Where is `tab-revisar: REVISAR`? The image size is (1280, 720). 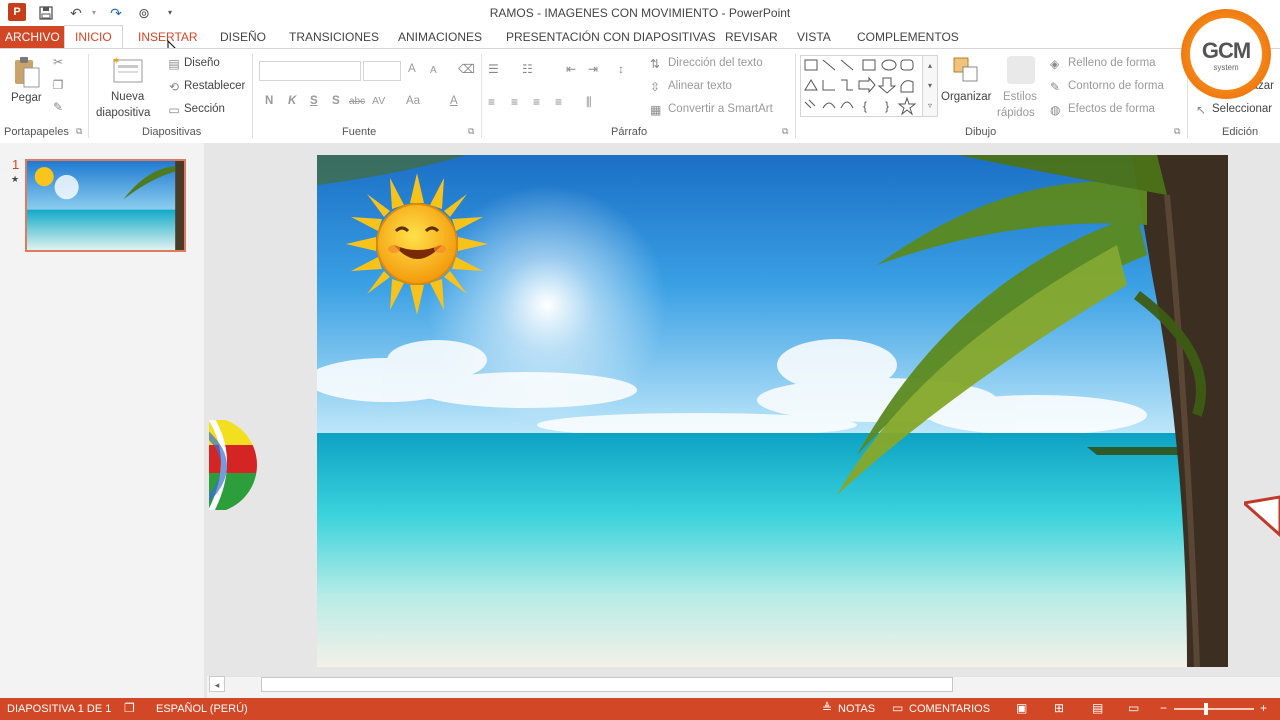 tab-revisar: REVISAR is located at coordinates (751, 37).